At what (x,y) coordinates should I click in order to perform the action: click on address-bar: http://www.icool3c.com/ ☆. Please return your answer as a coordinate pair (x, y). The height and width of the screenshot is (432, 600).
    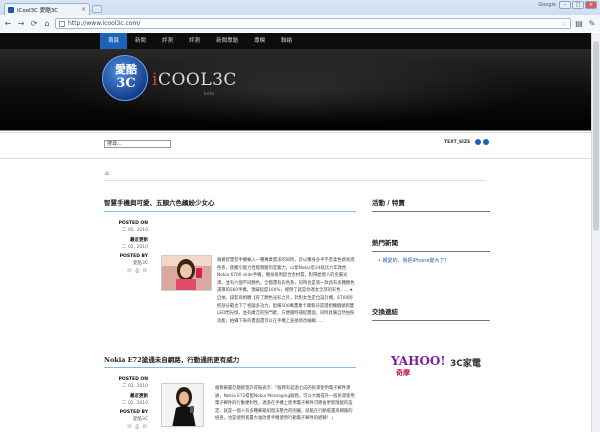
    Looking at the image, I should click on (313, 23).